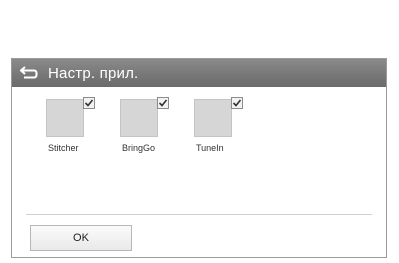 The width and height of the screenshot is (399, 263). I want to click on app-label: Stitcher, so click(63, 148).